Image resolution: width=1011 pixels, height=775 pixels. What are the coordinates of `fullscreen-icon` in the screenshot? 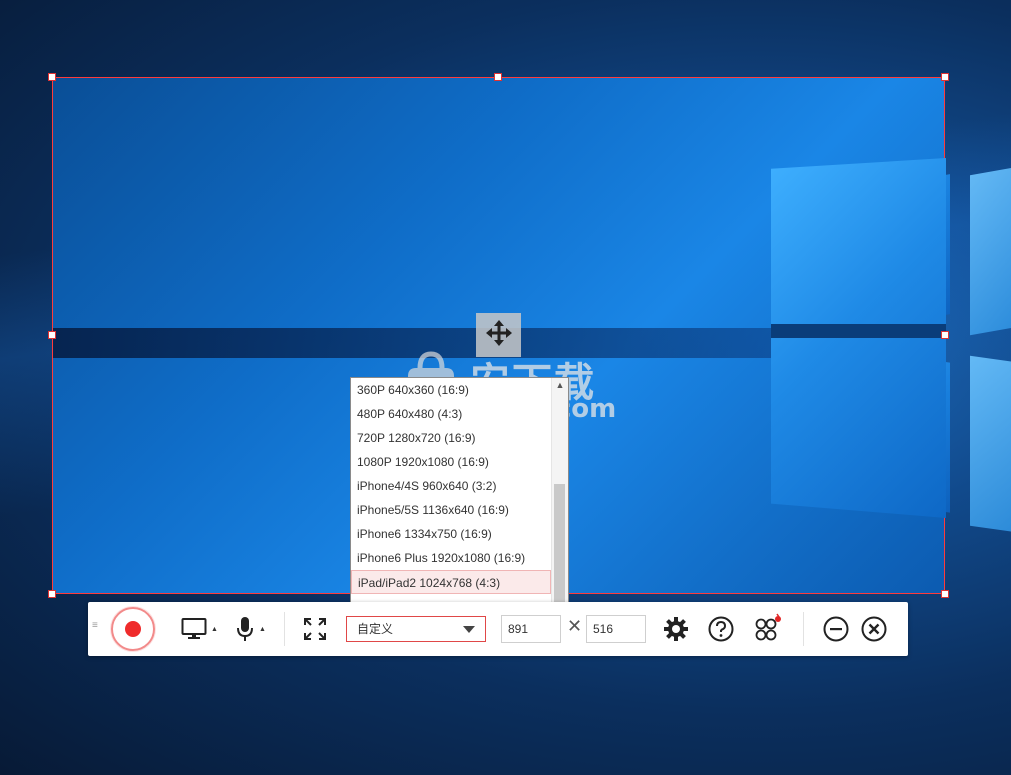 It's located at (315, 629).